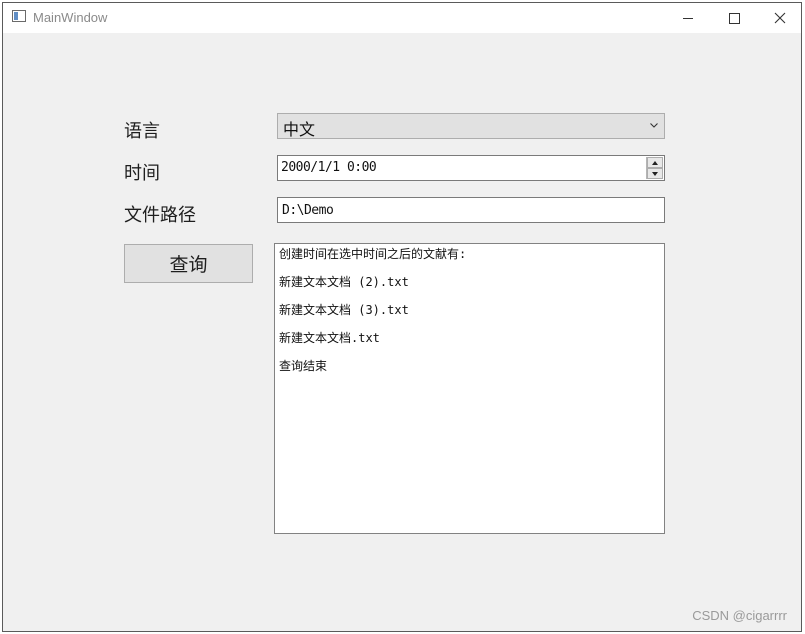 Image resolution: width=805 pixels, height=634 pixels. I want to click on window-title: MainWindow, so click(70, 17).